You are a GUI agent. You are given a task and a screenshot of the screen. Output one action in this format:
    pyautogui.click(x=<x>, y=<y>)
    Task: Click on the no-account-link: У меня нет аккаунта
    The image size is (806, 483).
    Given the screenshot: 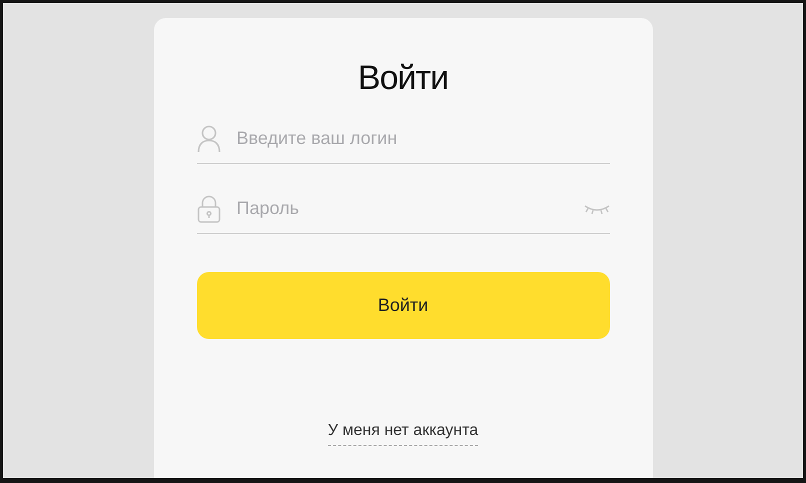 What is the action you would take?
    pyautogui.click(x=403, y=432)
    